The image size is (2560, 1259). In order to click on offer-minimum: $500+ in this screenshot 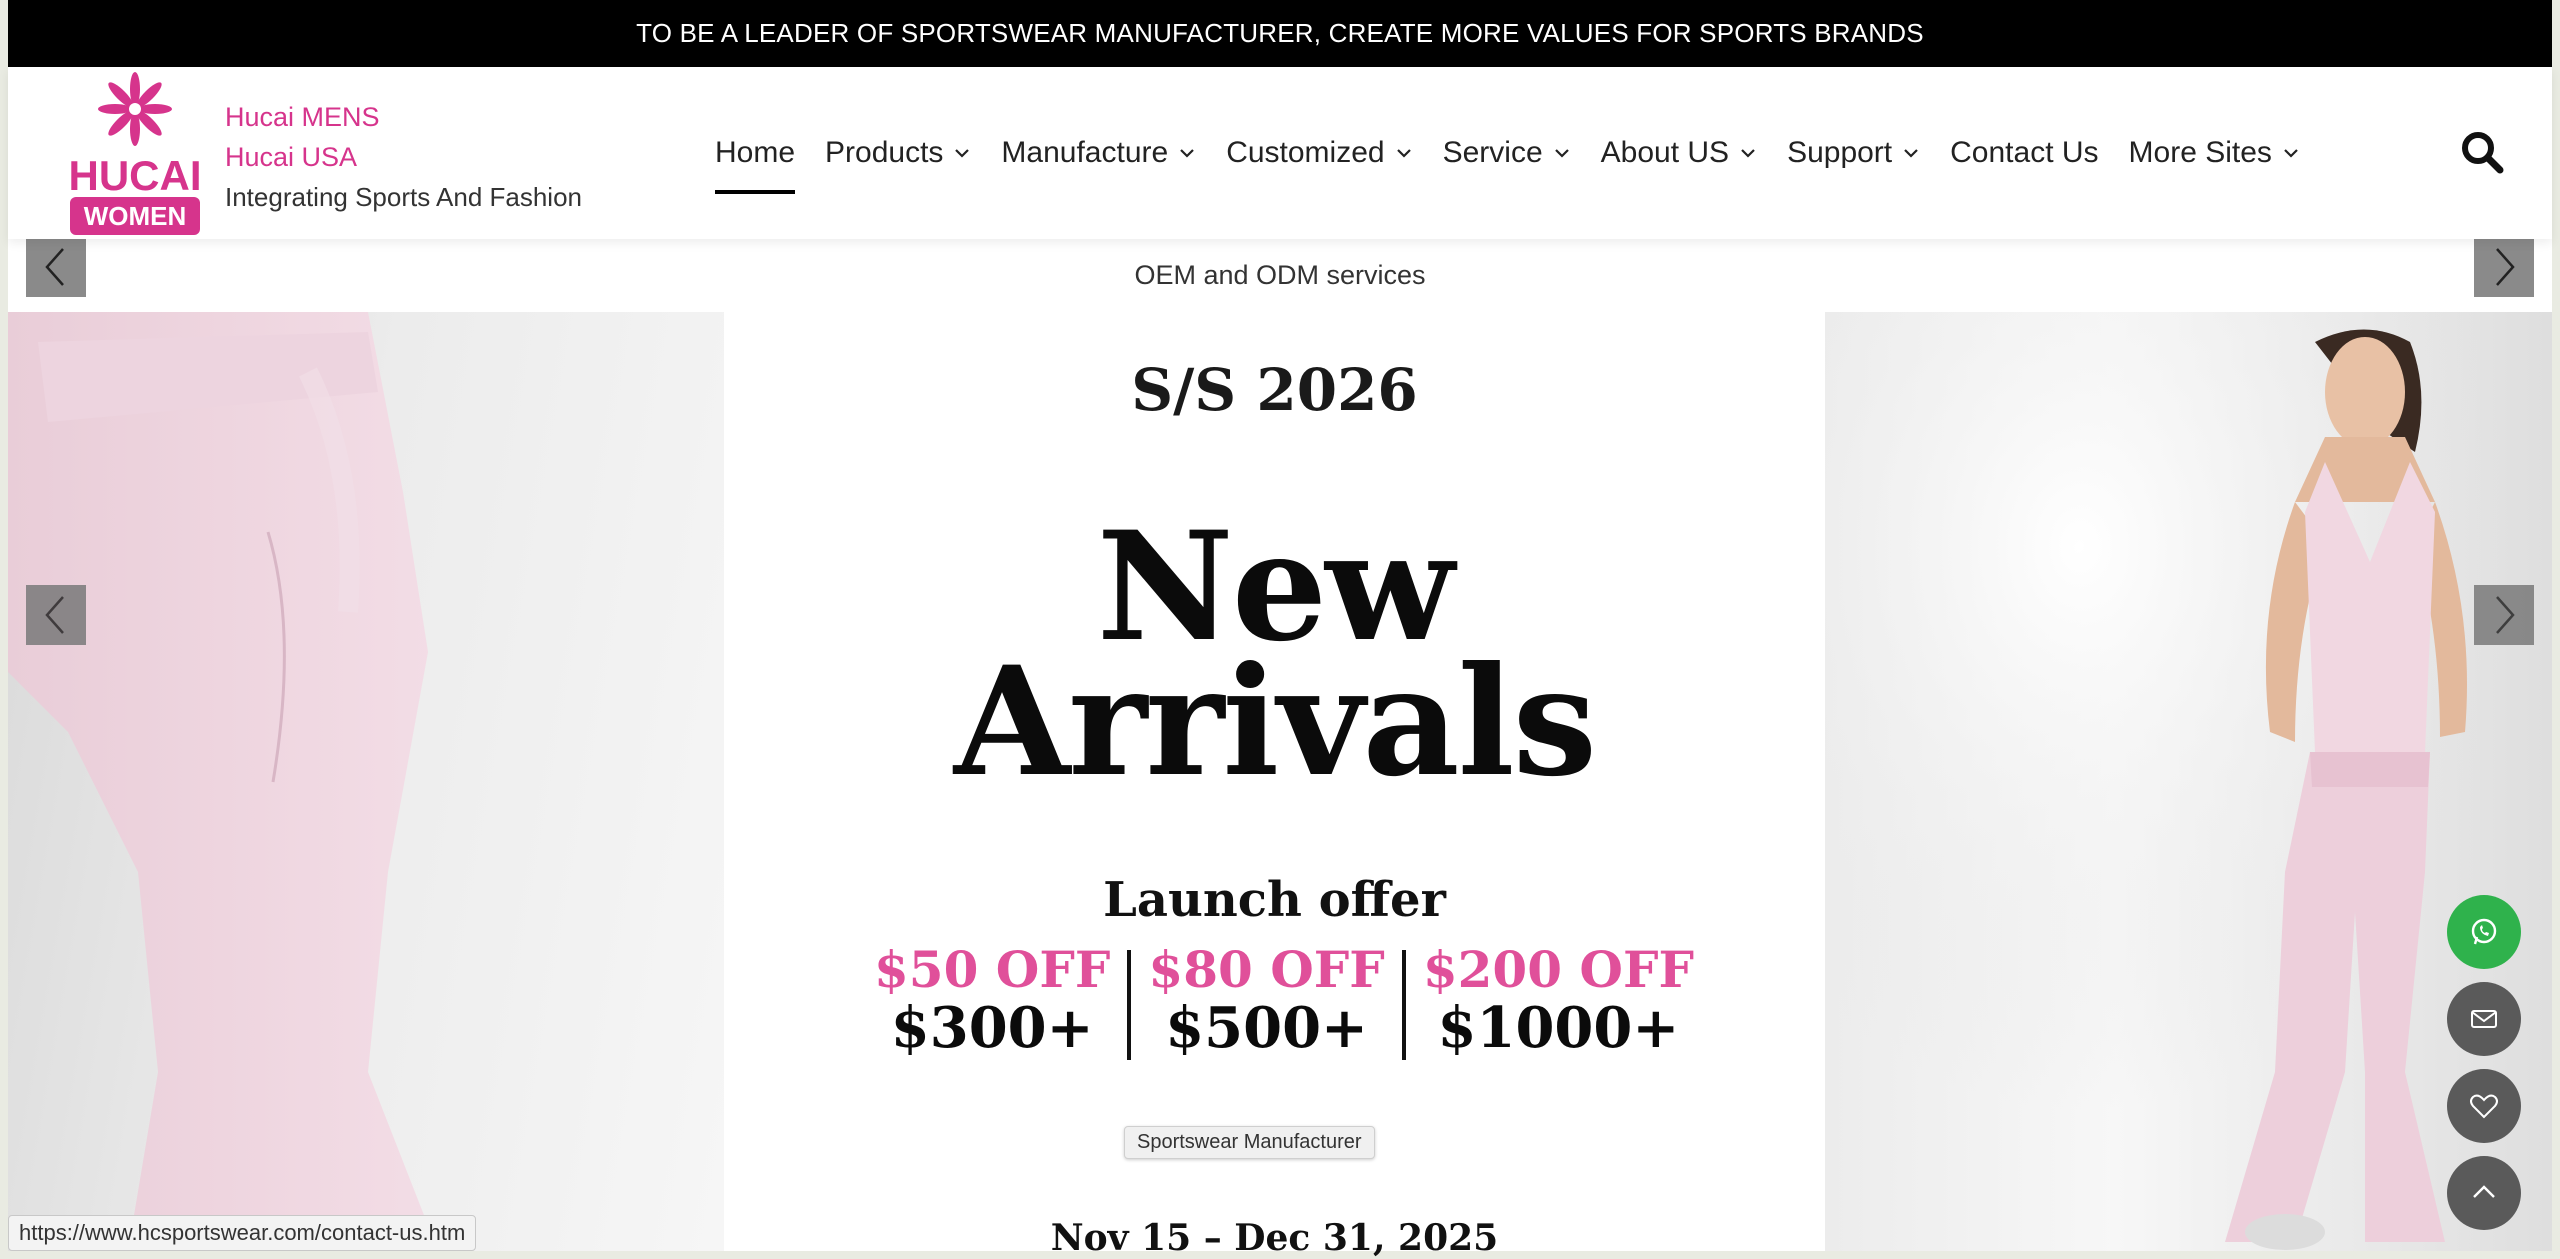, I will do `click(1266, 1028)`.